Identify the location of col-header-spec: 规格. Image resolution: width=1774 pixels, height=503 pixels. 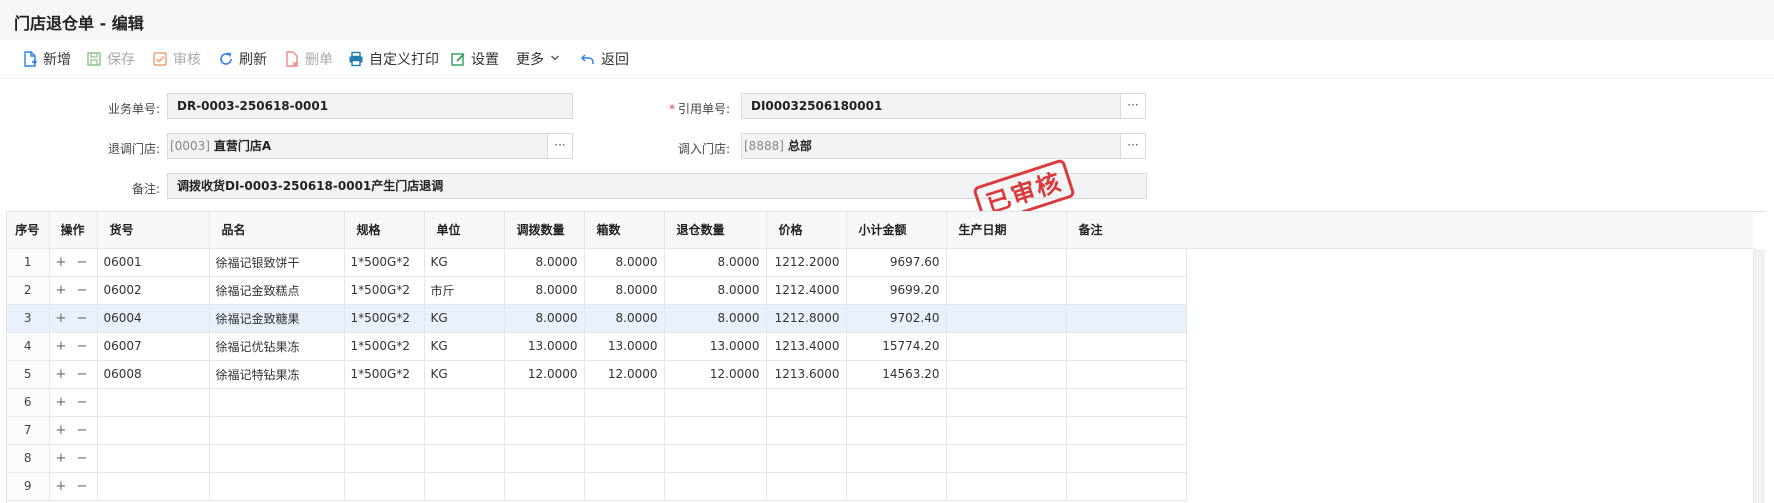
(384, 230).